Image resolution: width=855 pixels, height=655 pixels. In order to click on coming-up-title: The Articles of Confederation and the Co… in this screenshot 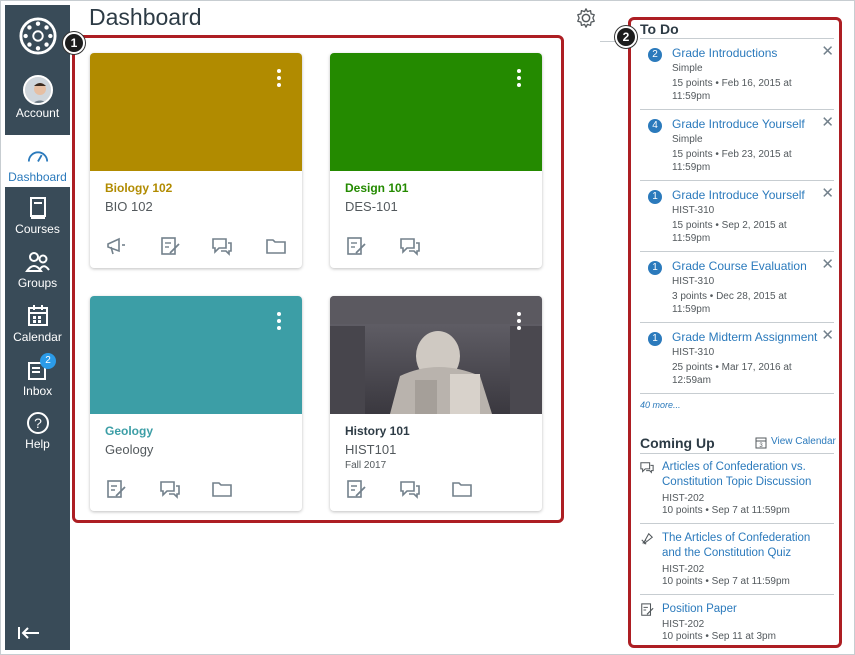, I will do `click(747, 546)`.